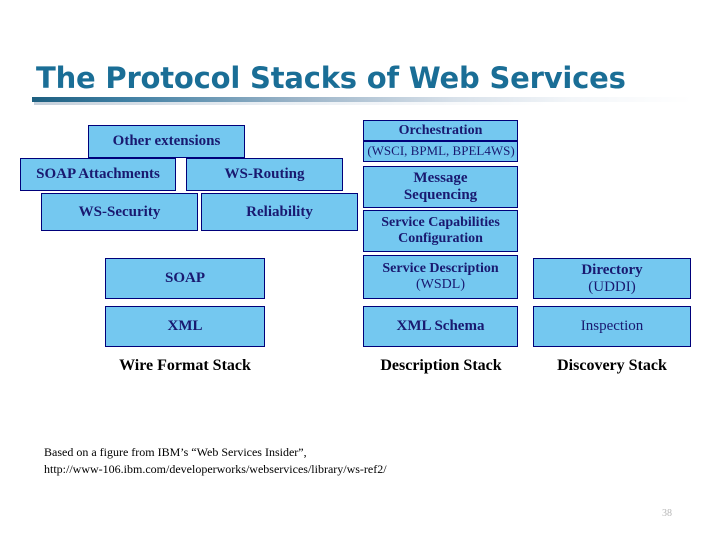 The height and width of the screenshot is (540, 720). I want to click on box-soap: SOAP, so click(185, 278).